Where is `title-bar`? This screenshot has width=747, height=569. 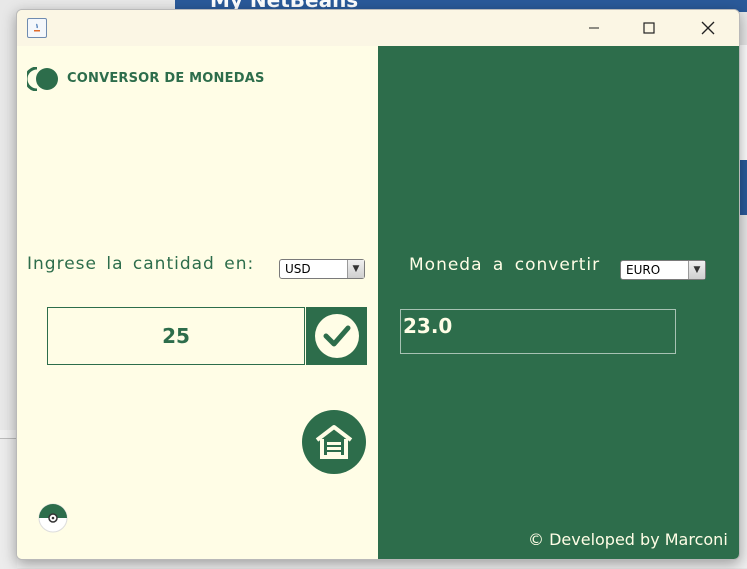
title-bar is located at coordinates (378, 28).